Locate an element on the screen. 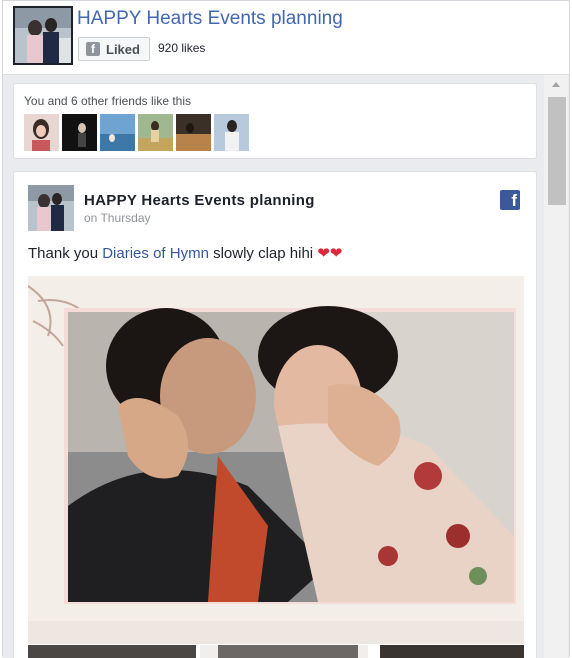  liked-button: f Liked is located at coordinates (114, 49).